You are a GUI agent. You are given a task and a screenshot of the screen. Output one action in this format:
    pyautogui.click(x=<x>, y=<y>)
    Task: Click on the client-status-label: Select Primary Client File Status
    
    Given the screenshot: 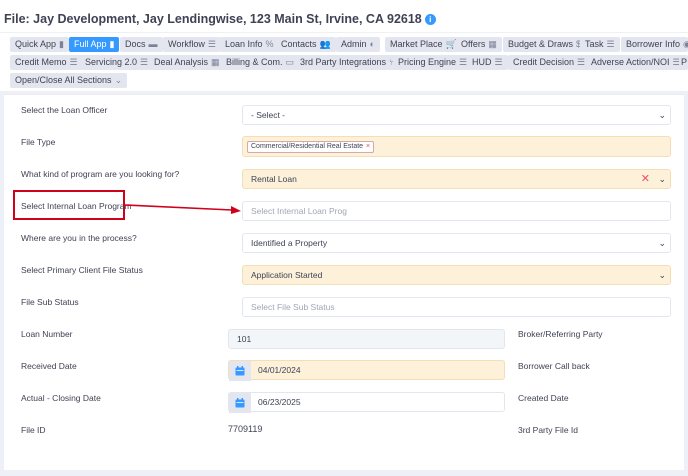 What is the action you would take?
    pyautogui.click(x=82, y=270)
    